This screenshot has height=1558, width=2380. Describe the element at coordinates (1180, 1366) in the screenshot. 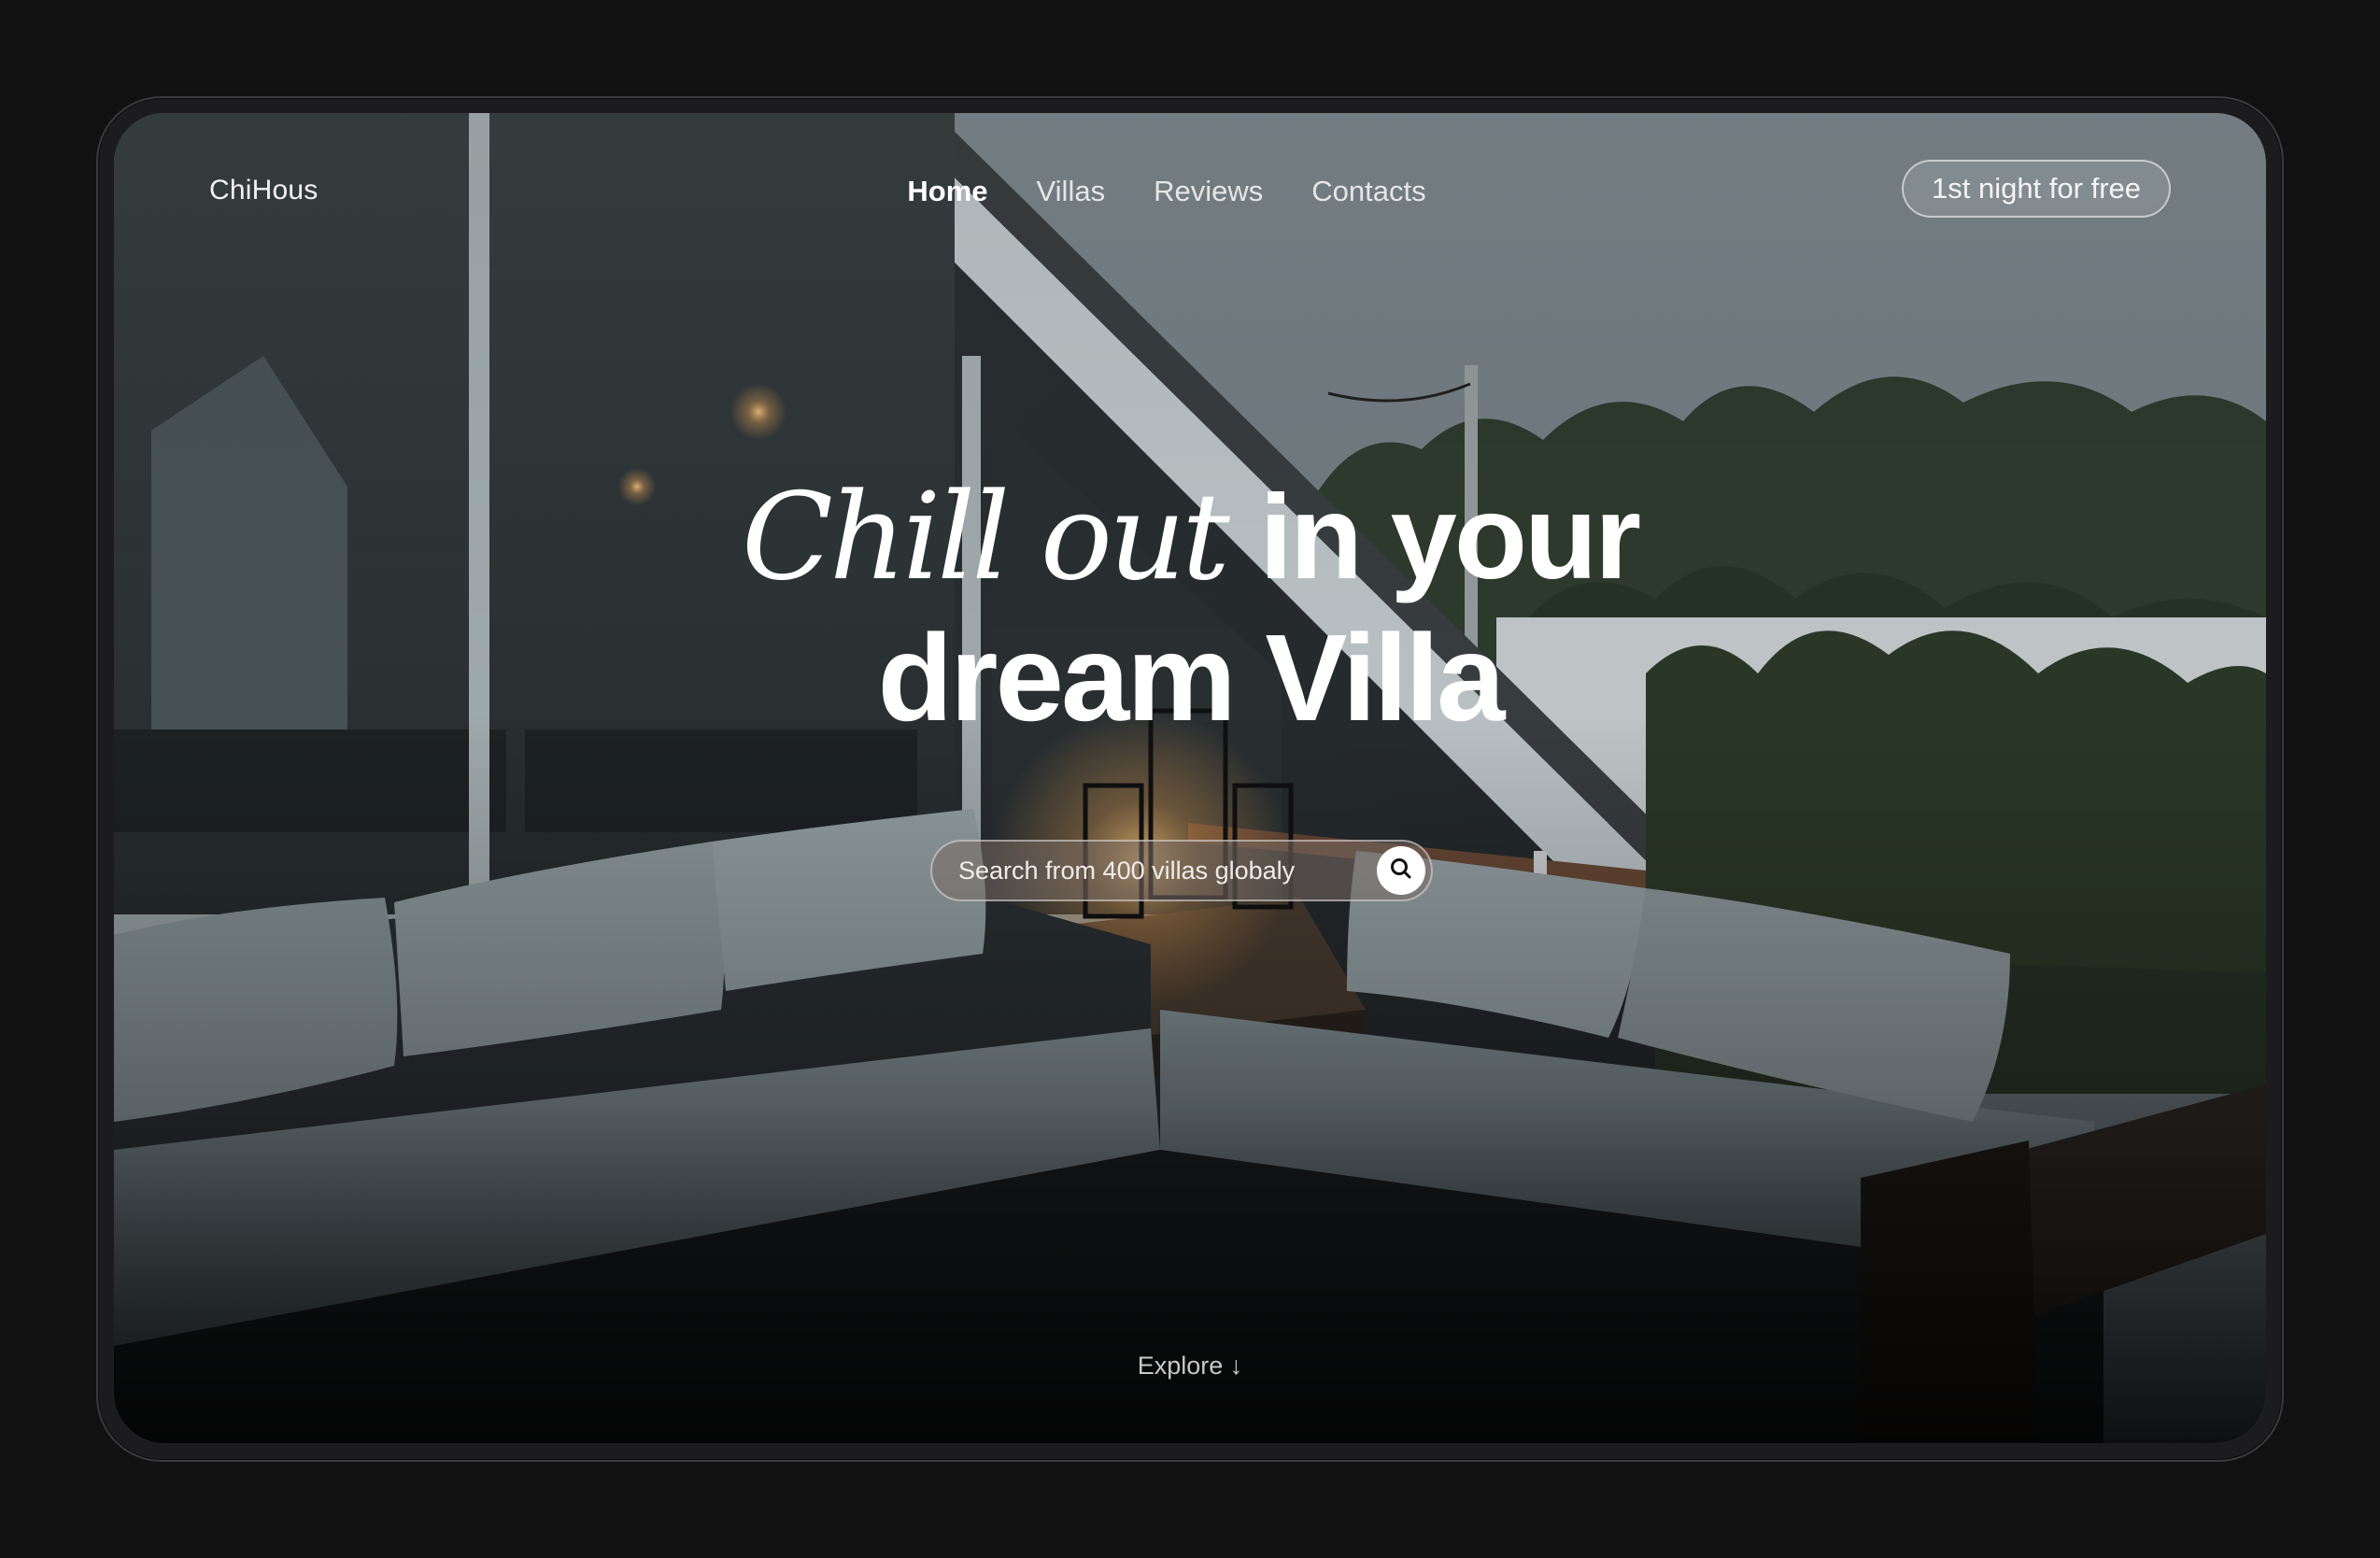

I see `explore-label: Explore` at that location.